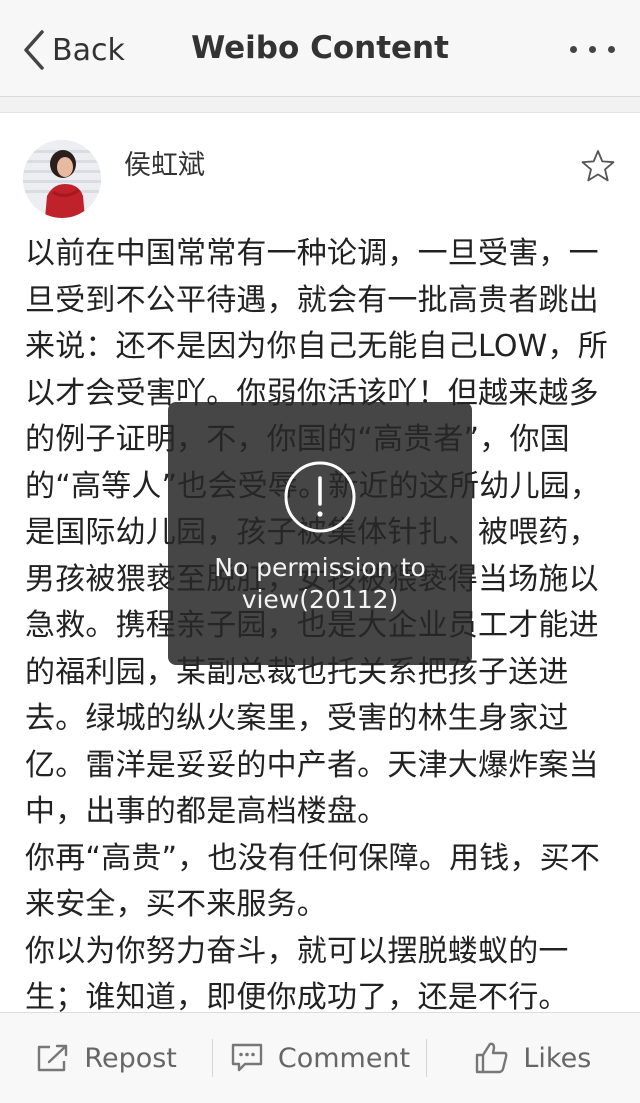 The height and width of the screenshot is (1103, 640). Describe the element at coordinates (598, 166) in the screenshot. I see `star-icon` at that location.